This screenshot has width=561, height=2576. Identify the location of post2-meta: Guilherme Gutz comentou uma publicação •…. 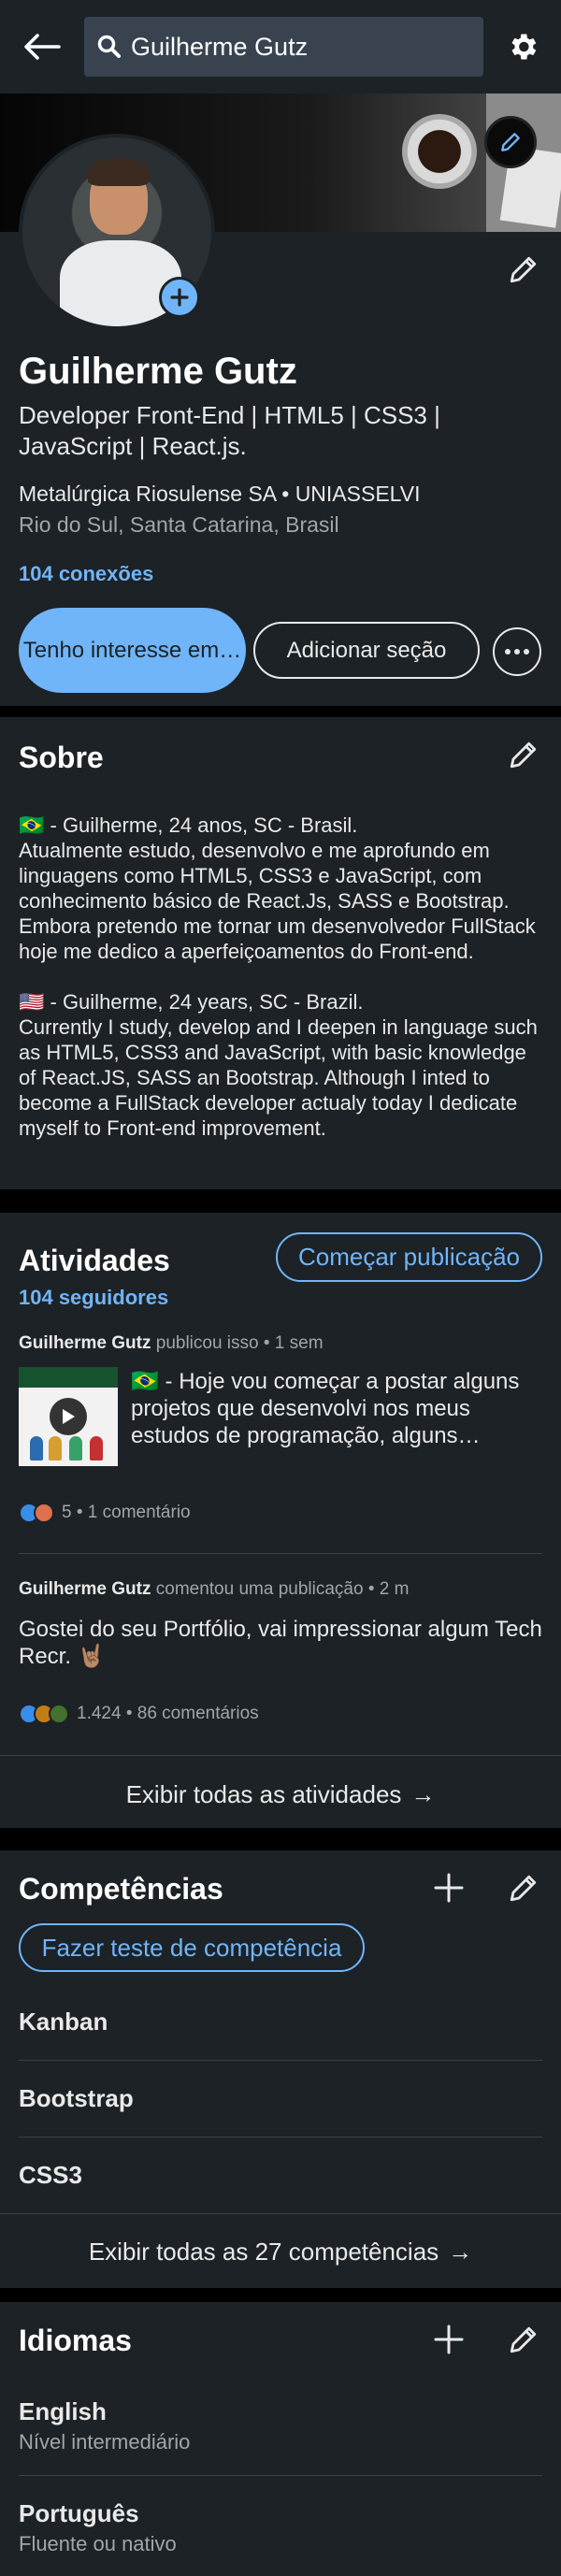
(214, 1589).